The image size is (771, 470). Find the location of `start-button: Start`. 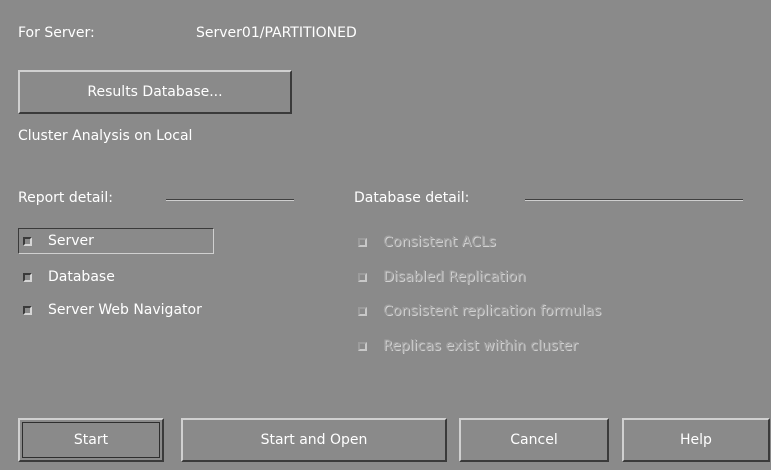

start-button: Start is located at coordinates (91, 440).